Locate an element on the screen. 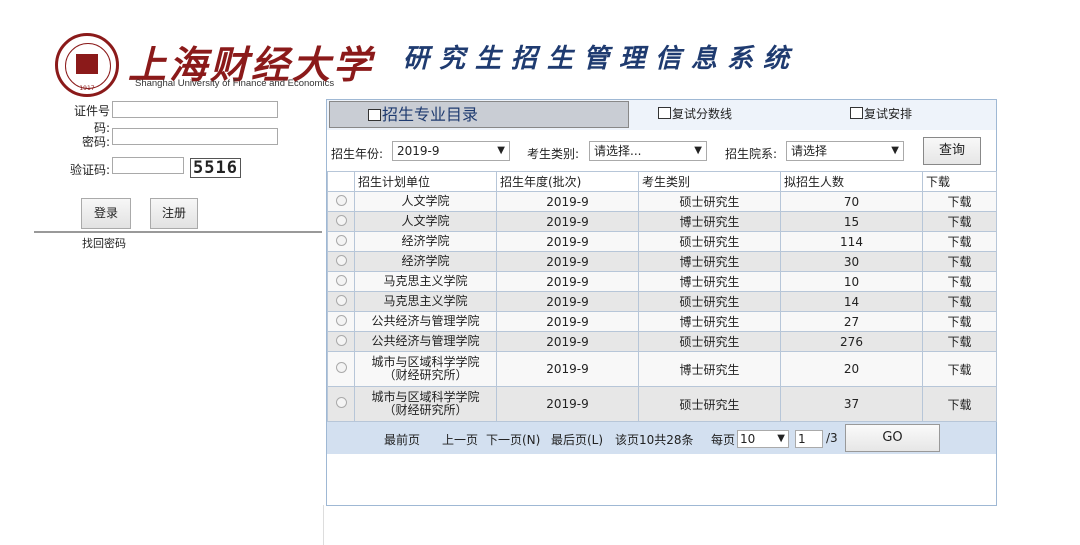 This screenshot has height=545, width=1080. cell-count: 114 is located at coordinates (851, 241).